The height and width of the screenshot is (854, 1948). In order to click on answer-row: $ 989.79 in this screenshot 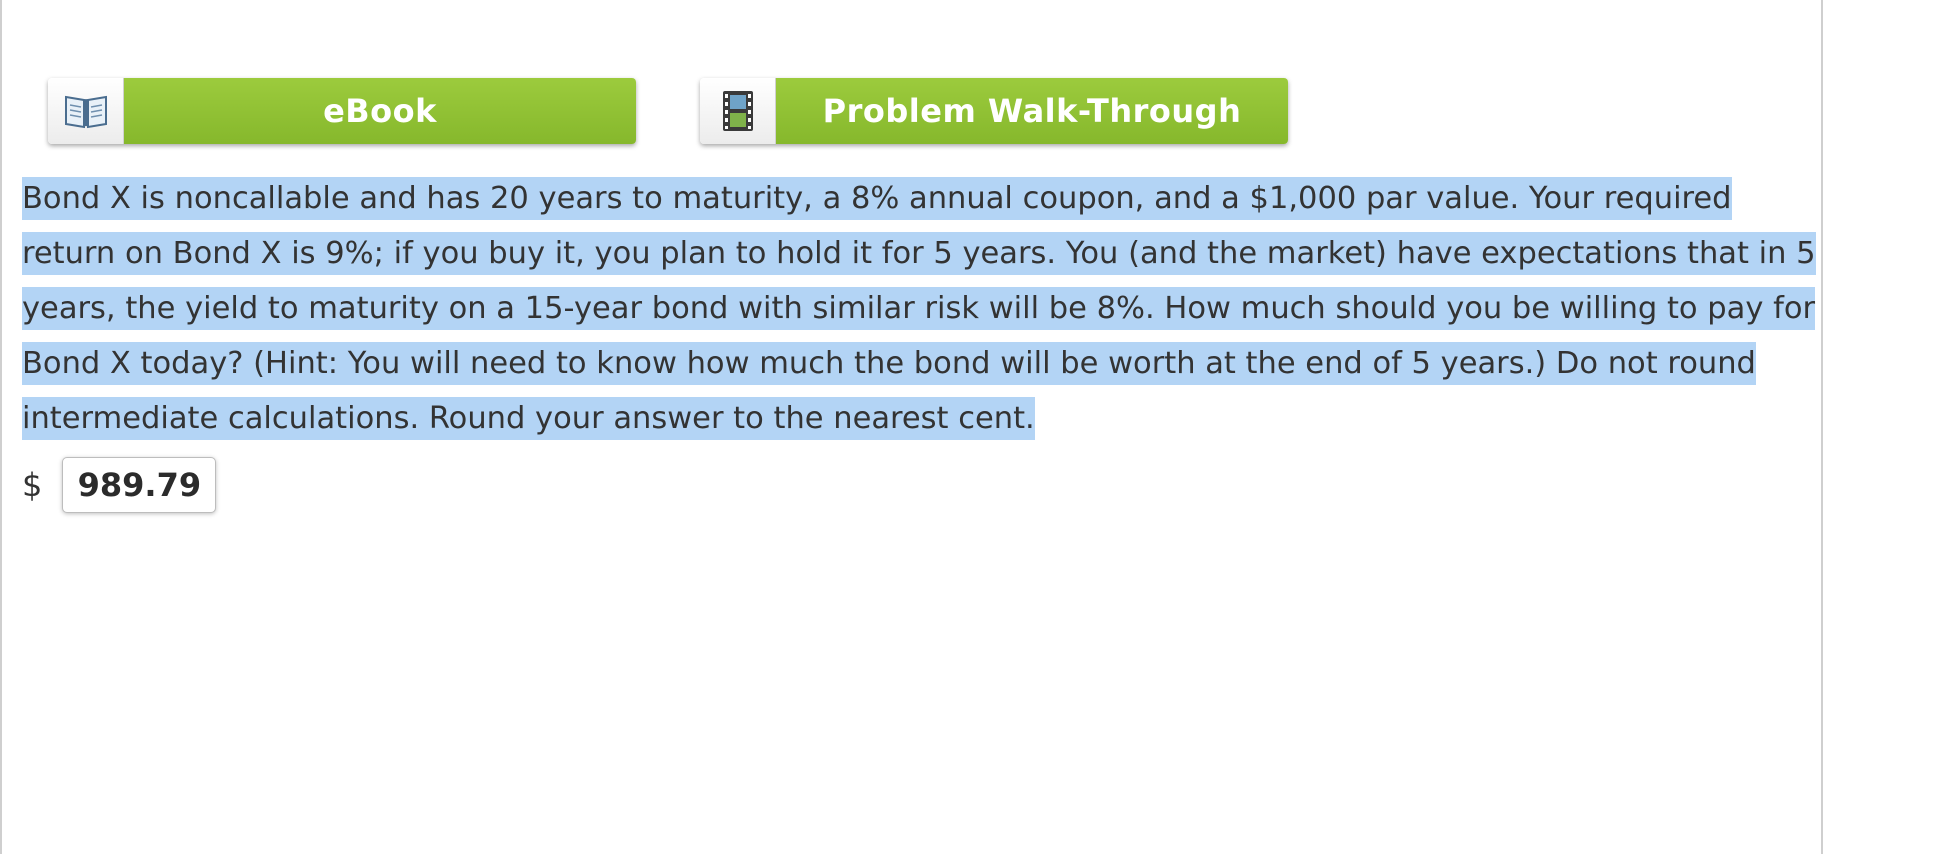, I will do `click(119, 485)`.